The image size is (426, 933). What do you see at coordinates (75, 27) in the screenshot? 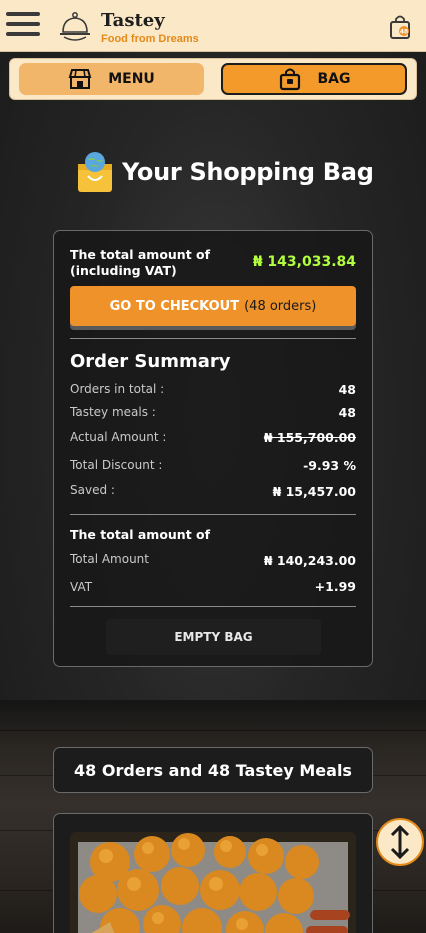
I see `cloche-logo-icon` at bounding box center [75, 27].